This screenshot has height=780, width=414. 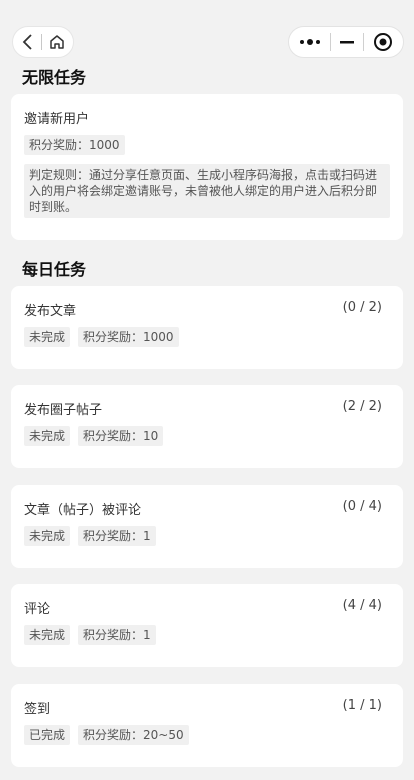 What do you see at coordinates (362, 406) in the screenshot?
I see `task-progress: (2 / 2)` at bounding box center [362, 406].